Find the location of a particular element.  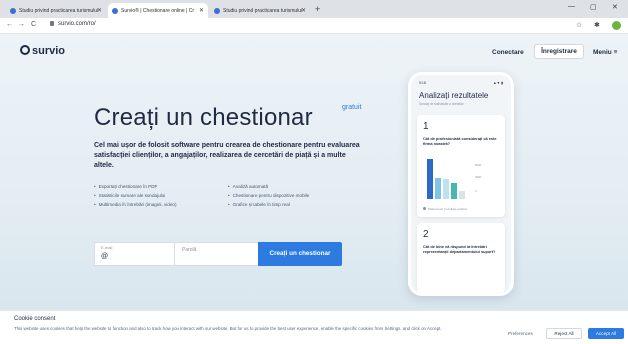

signup-form: E-mail @ Parolă Creați un chestionar is located at coordinates (218, 254).